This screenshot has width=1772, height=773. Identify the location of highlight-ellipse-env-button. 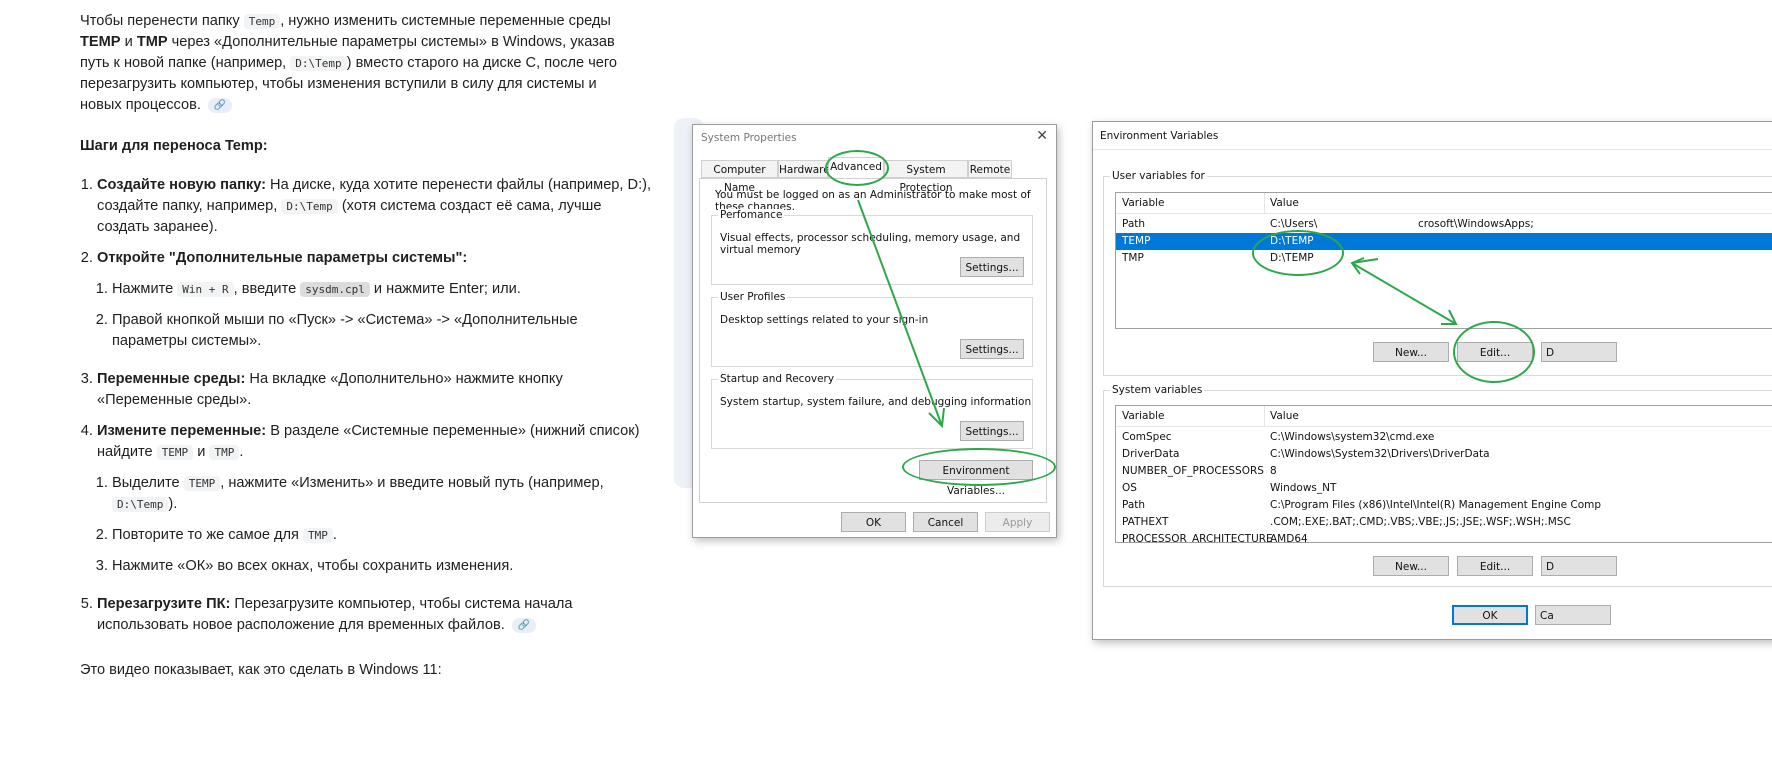
(979, 467).